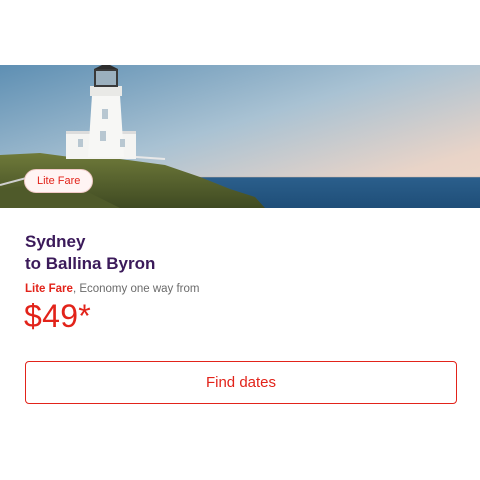  What do you see at coordinates (49, 289) in the screenshot?
I see `fare-type: Lite Fare` at bounding box center [49, 289].